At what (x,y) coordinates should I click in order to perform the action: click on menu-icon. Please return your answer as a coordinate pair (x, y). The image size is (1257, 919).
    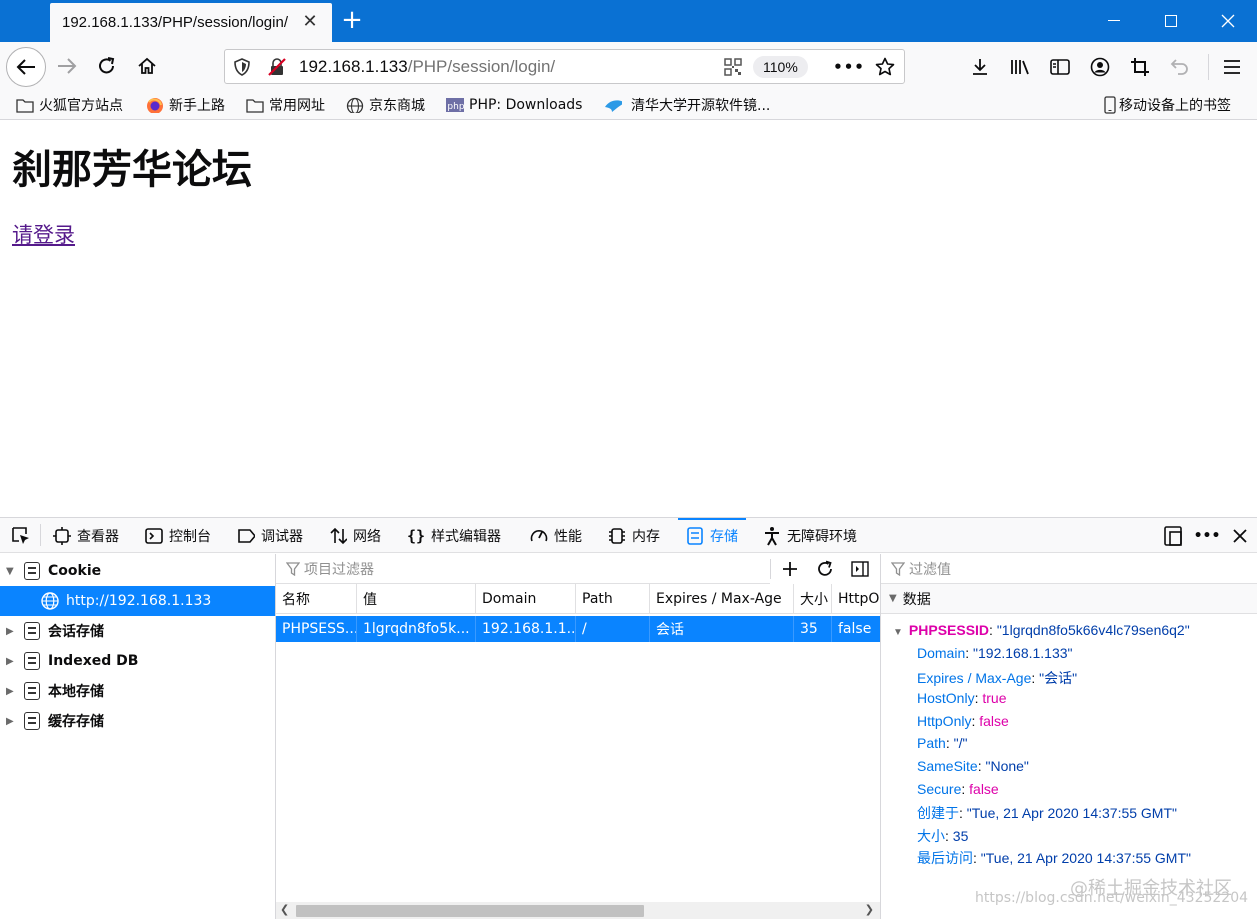
    Looking at the image, I should click on (1232, 67).